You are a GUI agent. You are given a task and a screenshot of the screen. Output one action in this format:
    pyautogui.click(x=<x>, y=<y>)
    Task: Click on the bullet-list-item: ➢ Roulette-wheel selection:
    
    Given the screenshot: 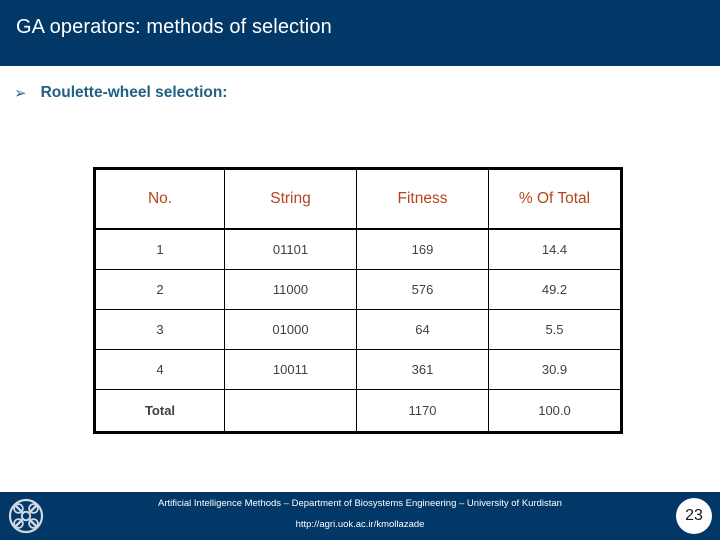 What is the action you would take?
    pyautogui.click(x=120, y=93)
    